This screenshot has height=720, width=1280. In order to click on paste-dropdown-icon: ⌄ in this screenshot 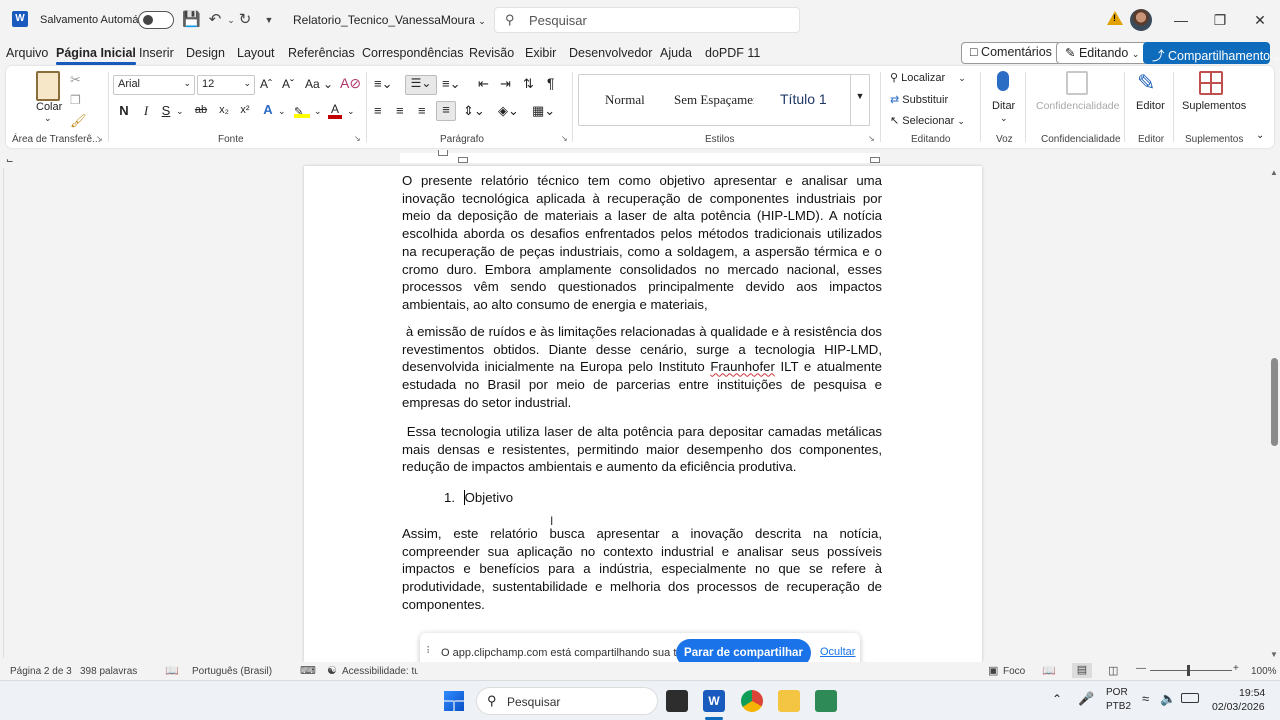, I will do `click(48, 118)`.